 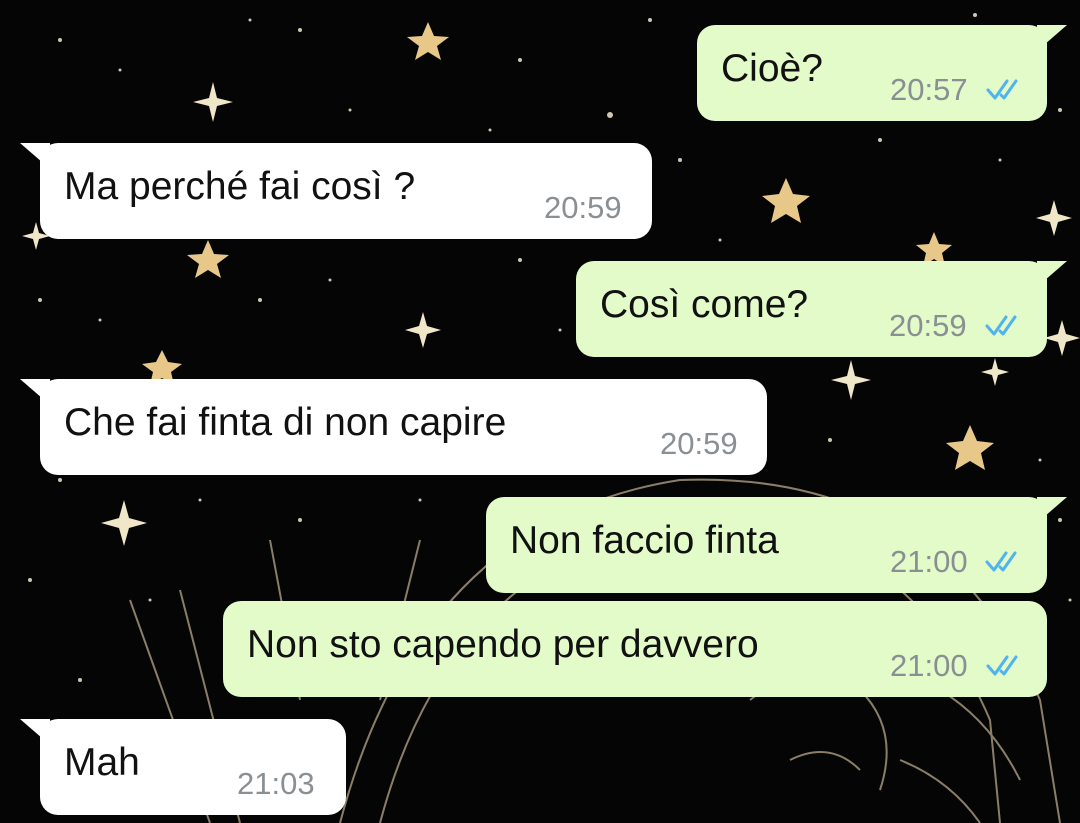 I want to click on message-text: Che fai finta di non capire, so click(x=285, y=422).